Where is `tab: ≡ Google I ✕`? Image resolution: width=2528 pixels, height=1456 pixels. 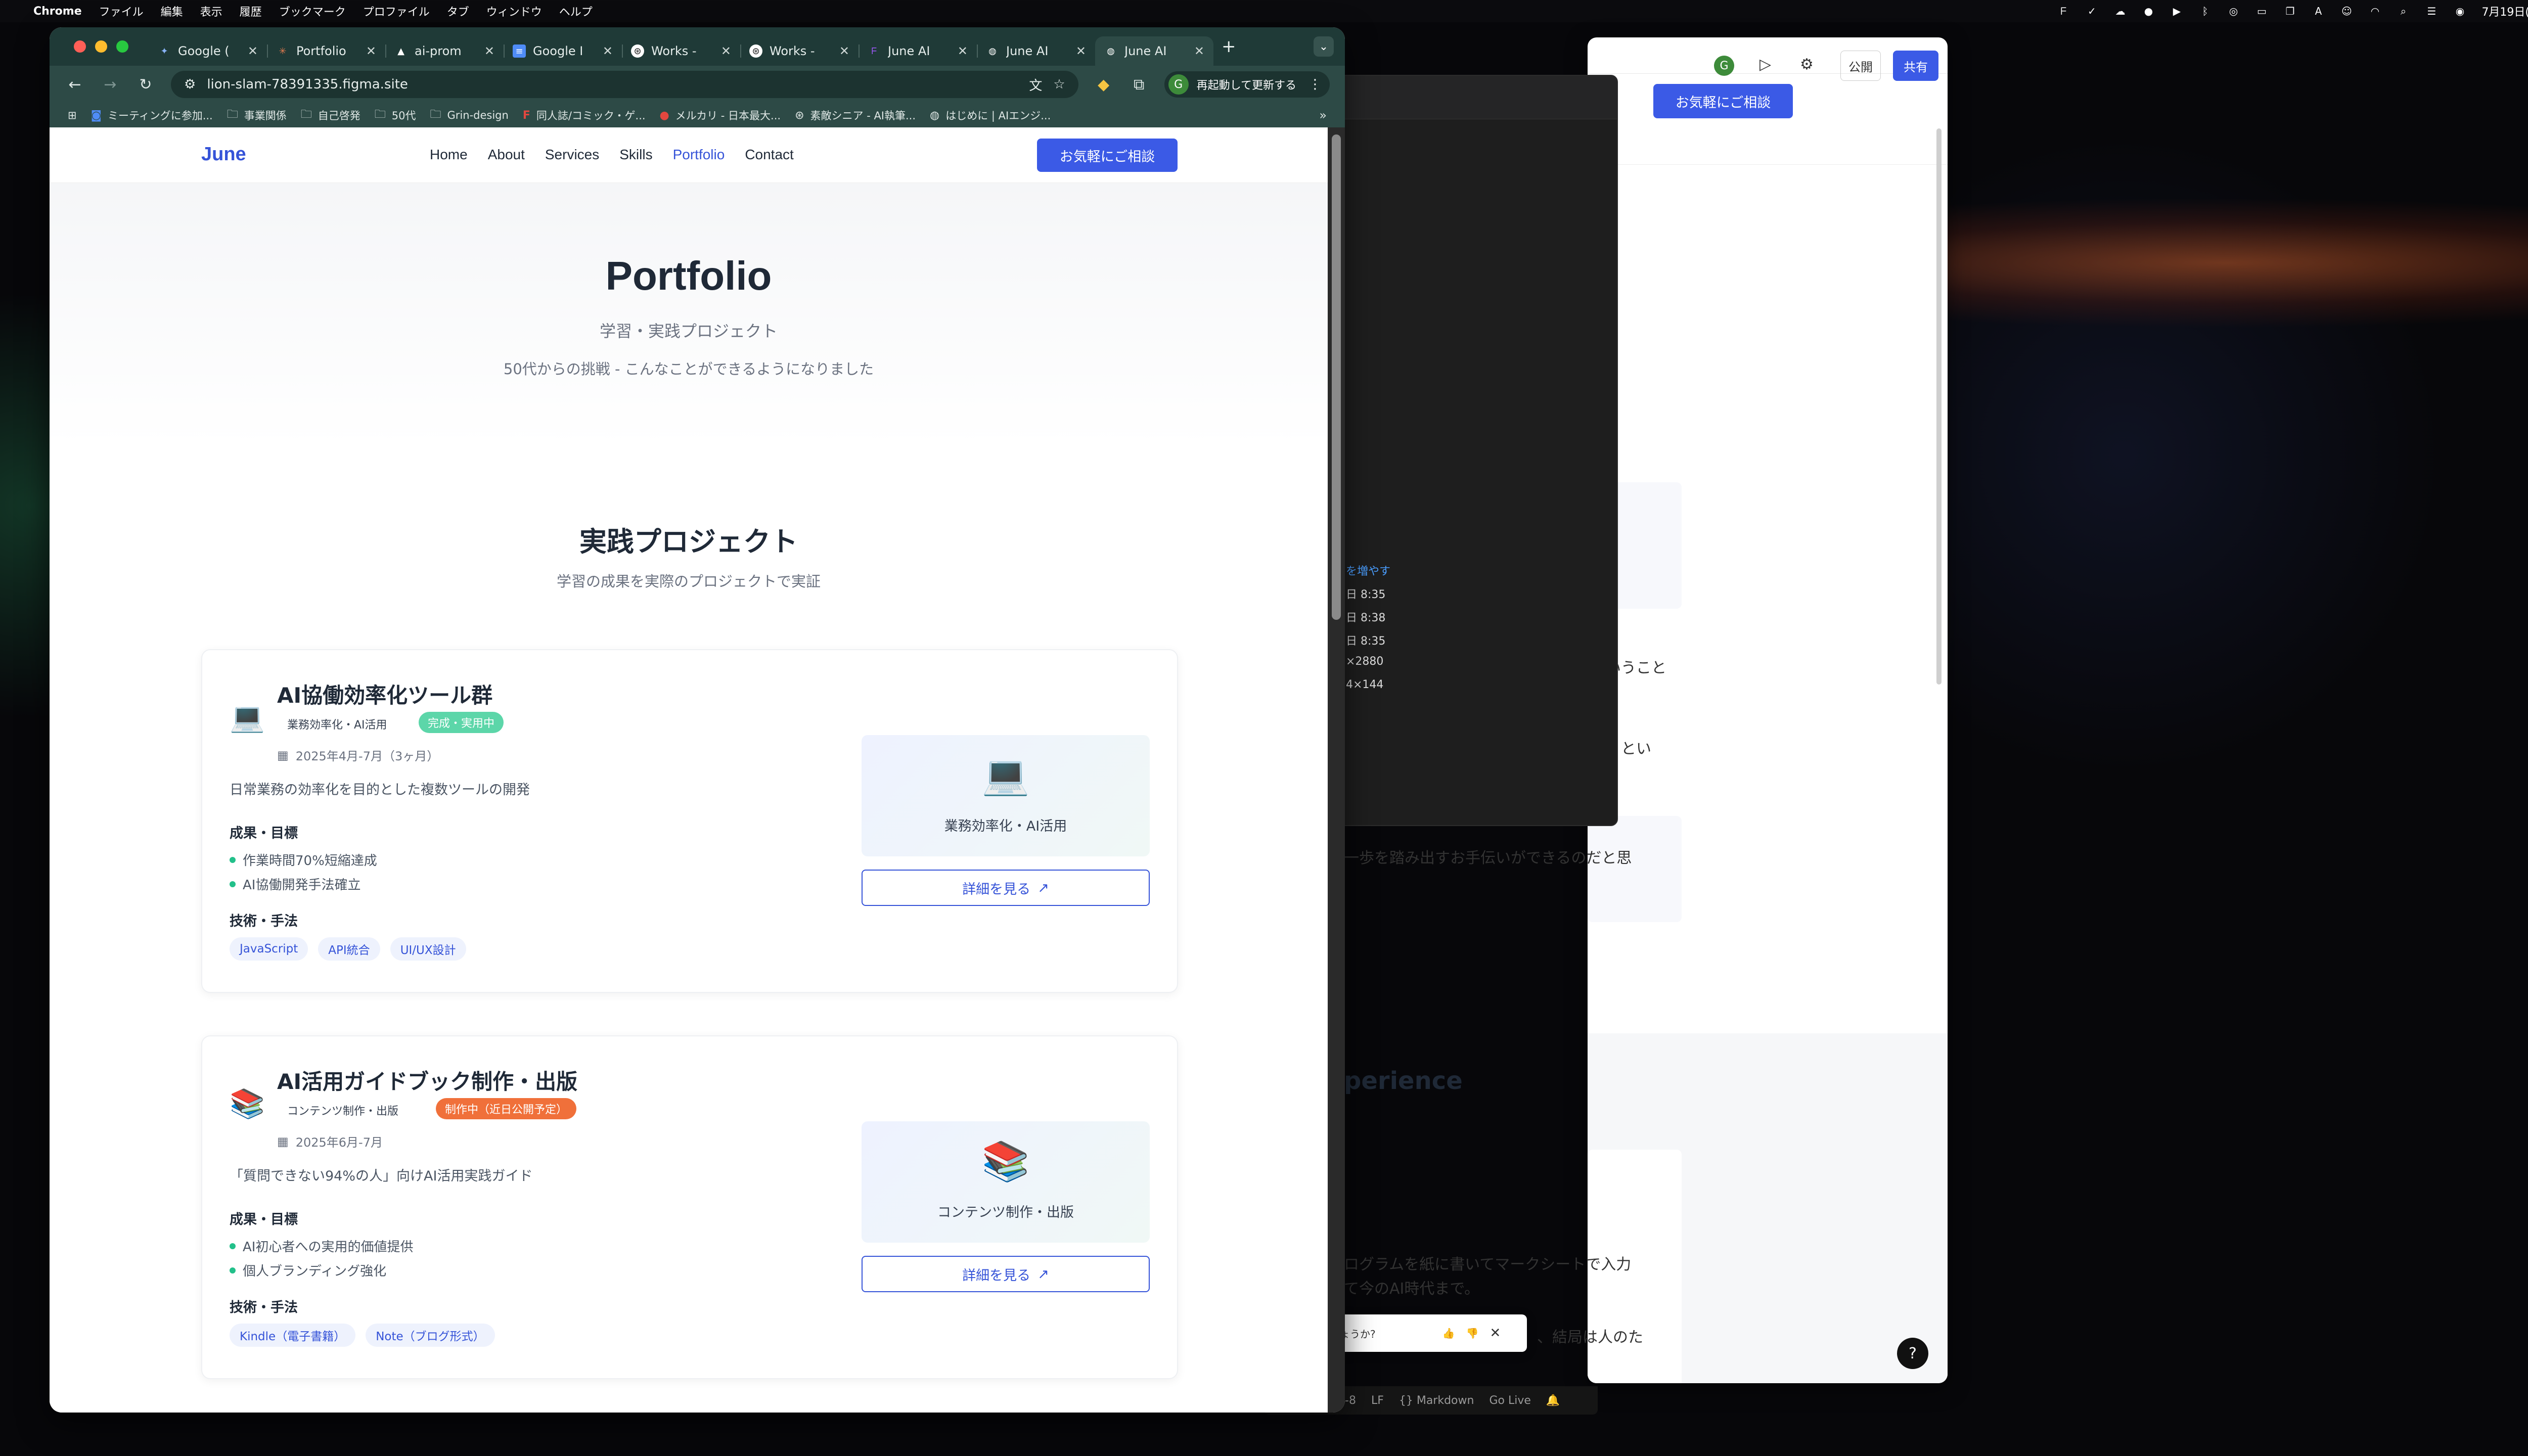 tab: ≡ Google I ✕ is located at coordinates (563, 51).